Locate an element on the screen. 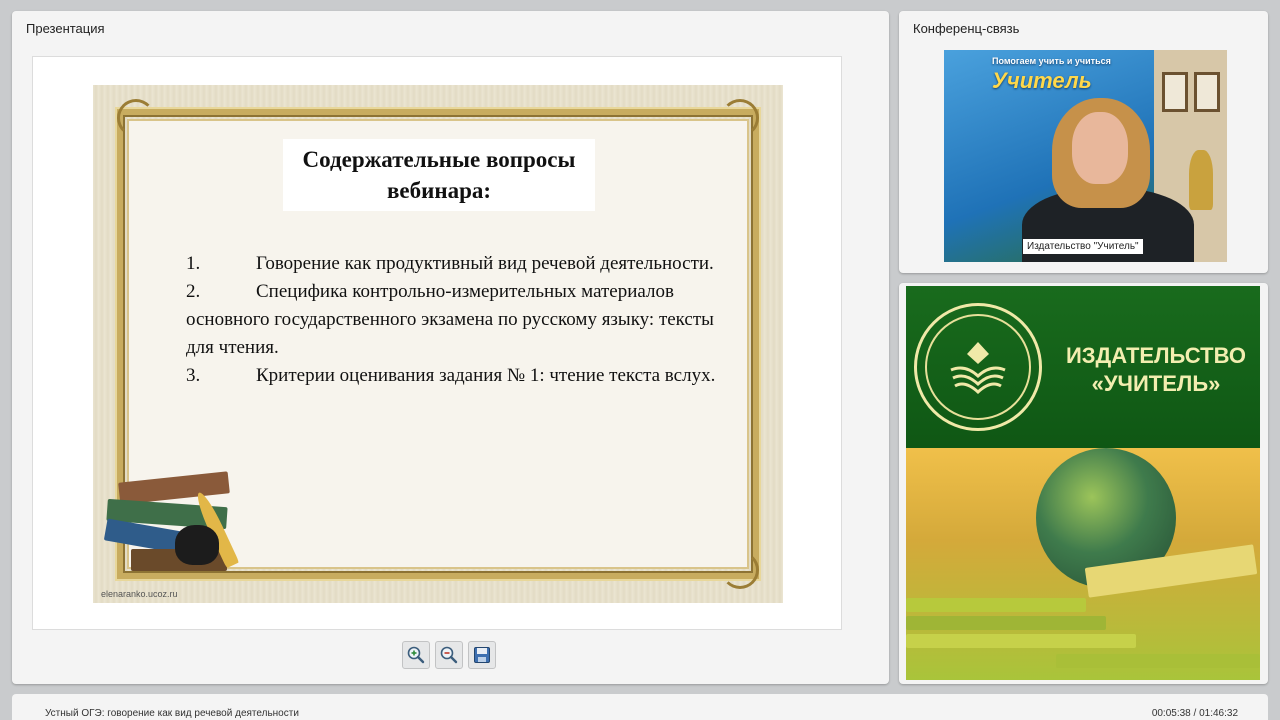 The image size is (1280, 720). speaker-name-label: Издательство "Учитель" is located at coordinates (1083, 246).